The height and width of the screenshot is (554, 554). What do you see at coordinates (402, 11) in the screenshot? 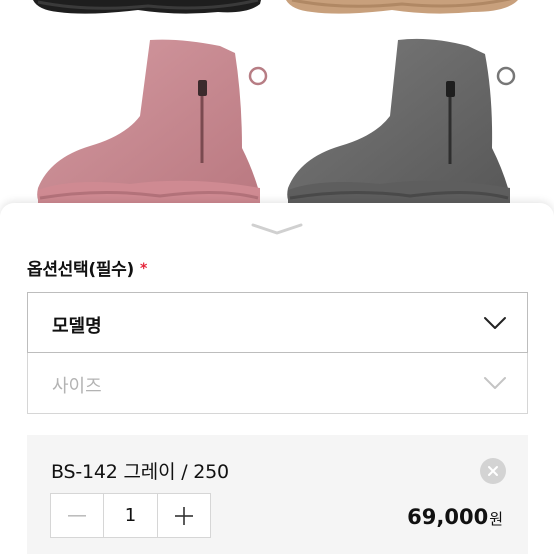
I see `tan-boot-image` at bounding box center [402, 11].